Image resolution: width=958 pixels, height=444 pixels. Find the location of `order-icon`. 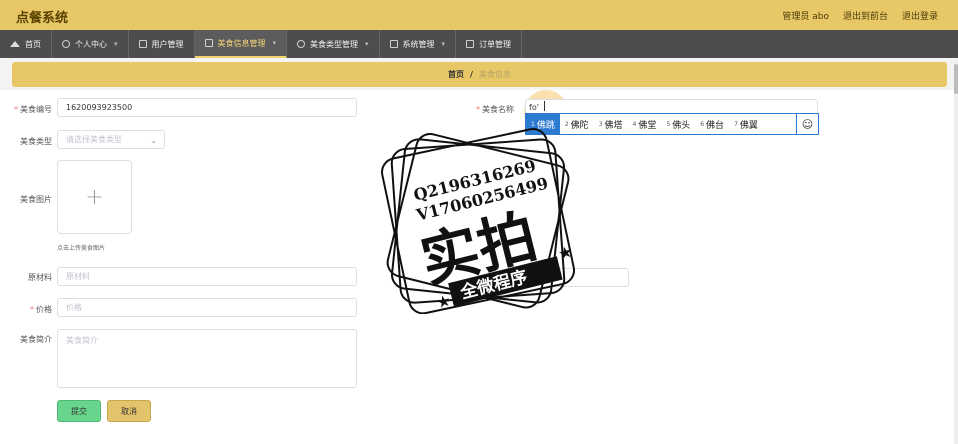

order-icon is located at coordinates (470, 44).